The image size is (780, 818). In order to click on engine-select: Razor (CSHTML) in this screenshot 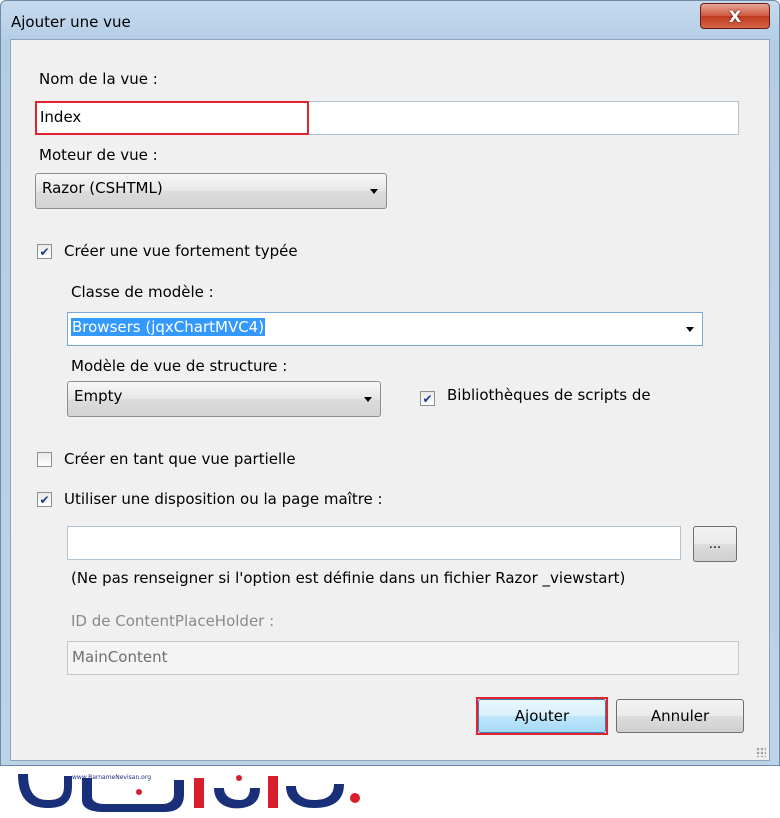, I will do `click(211, 191)`.